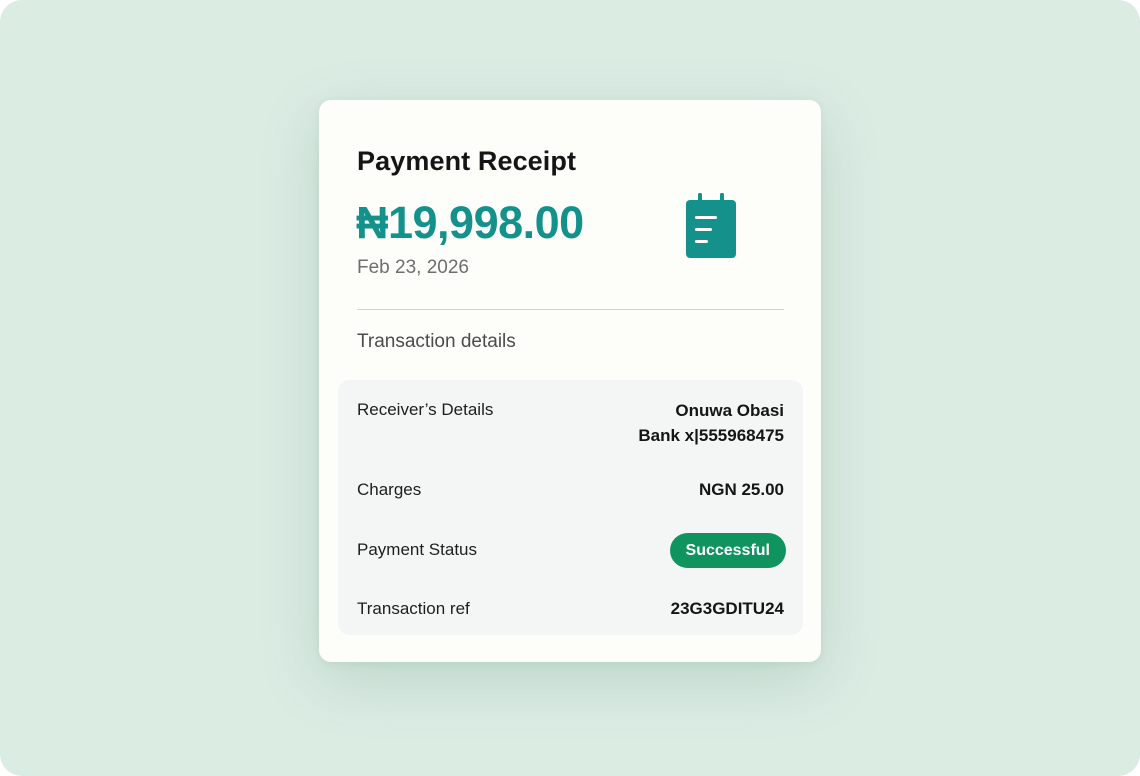  I want to click on payment-status-label: Payment Status, so click(417, 549).